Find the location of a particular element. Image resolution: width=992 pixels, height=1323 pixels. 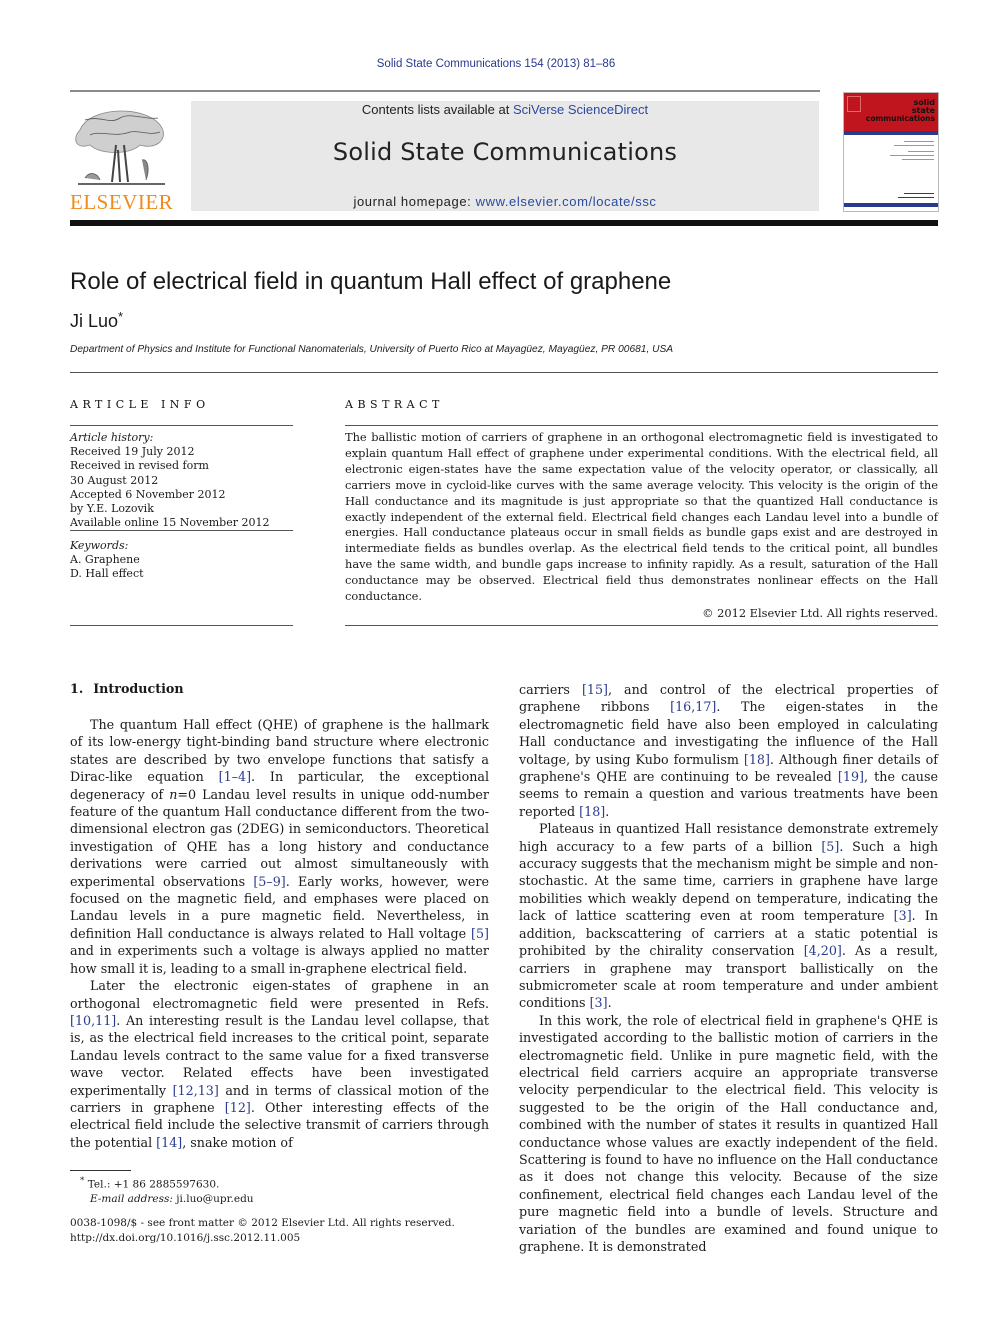

journal-cover-thumbnail: solid state communications is located at coordinates (891, 152).